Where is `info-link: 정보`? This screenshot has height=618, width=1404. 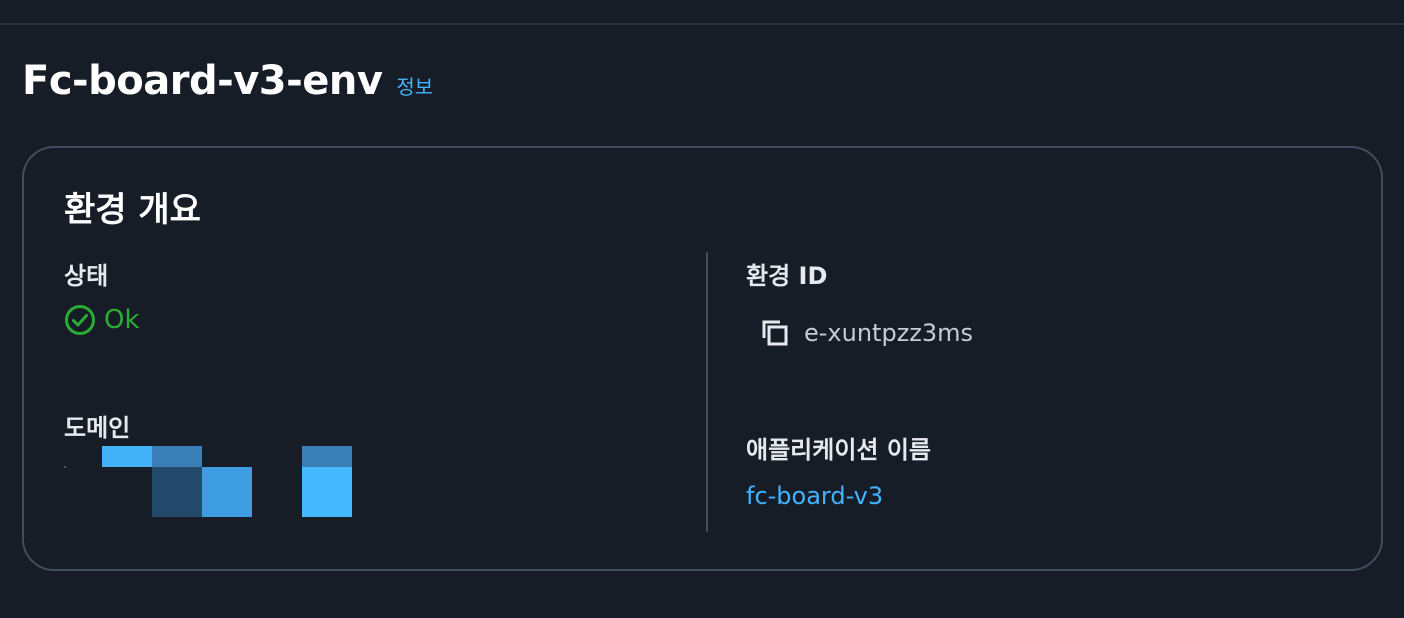
info-link: 정보 is located at coordinates (414, 85).